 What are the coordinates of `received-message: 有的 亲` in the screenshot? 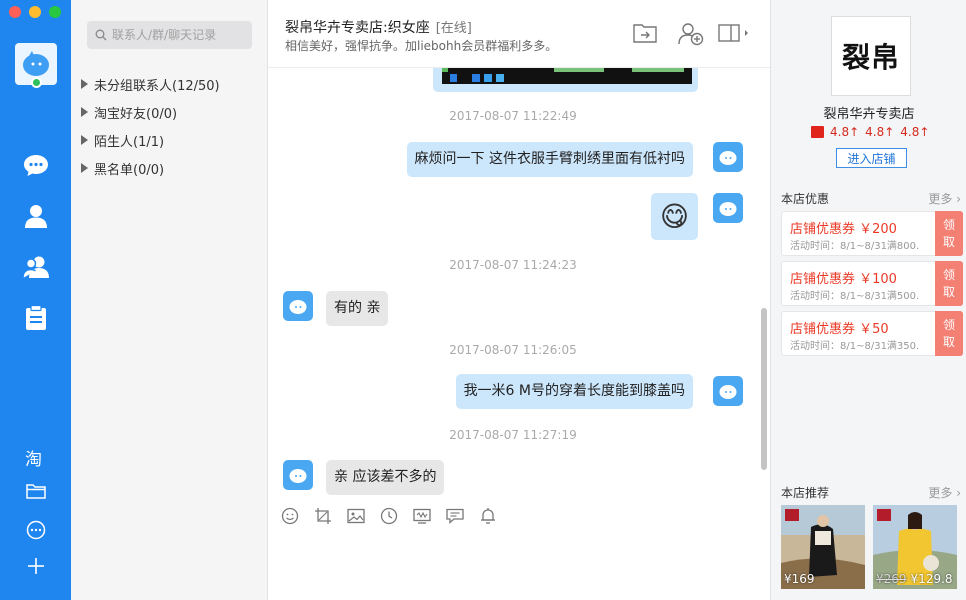 It's located at (357, 308).